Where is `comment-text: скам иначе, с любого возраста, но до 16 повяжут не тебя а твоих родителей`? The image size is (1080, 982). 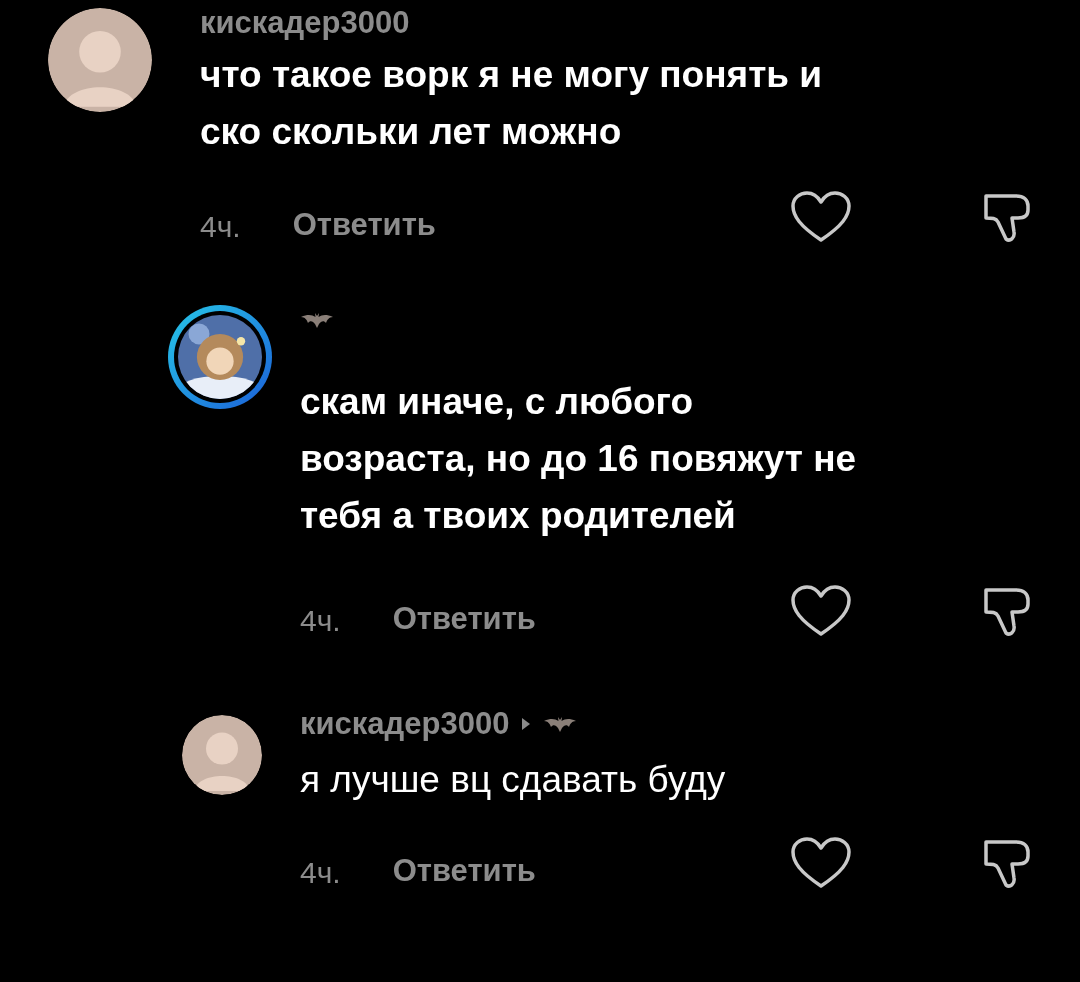
comment-text: скам иначе, с любого возраста, но до 16 повяжут не тебя а твоих родителей is located at coordinates (579, 459).